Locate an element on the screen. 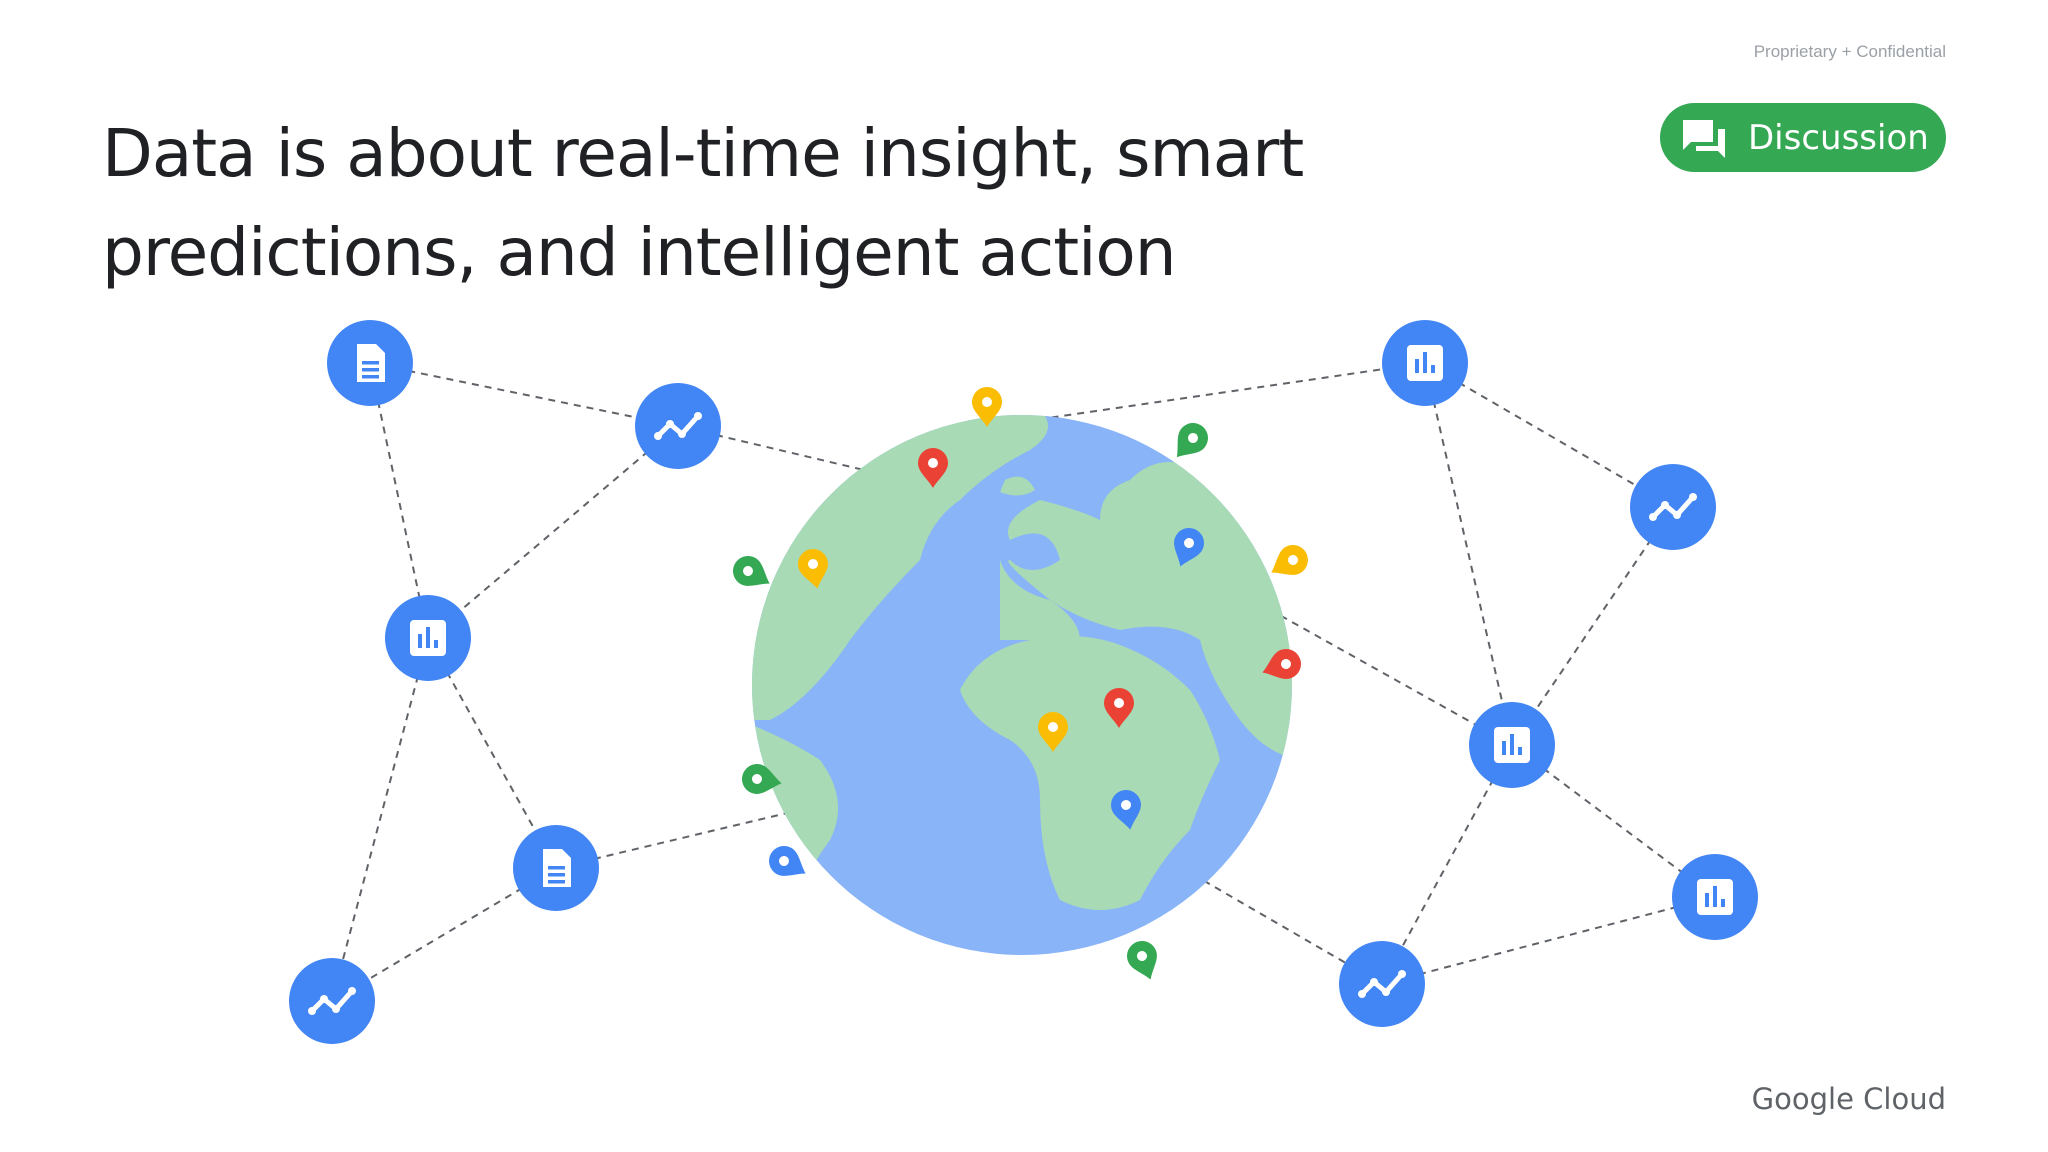  google-cloud-logo: Google Cloud is located at coordinates (1848, 1099).